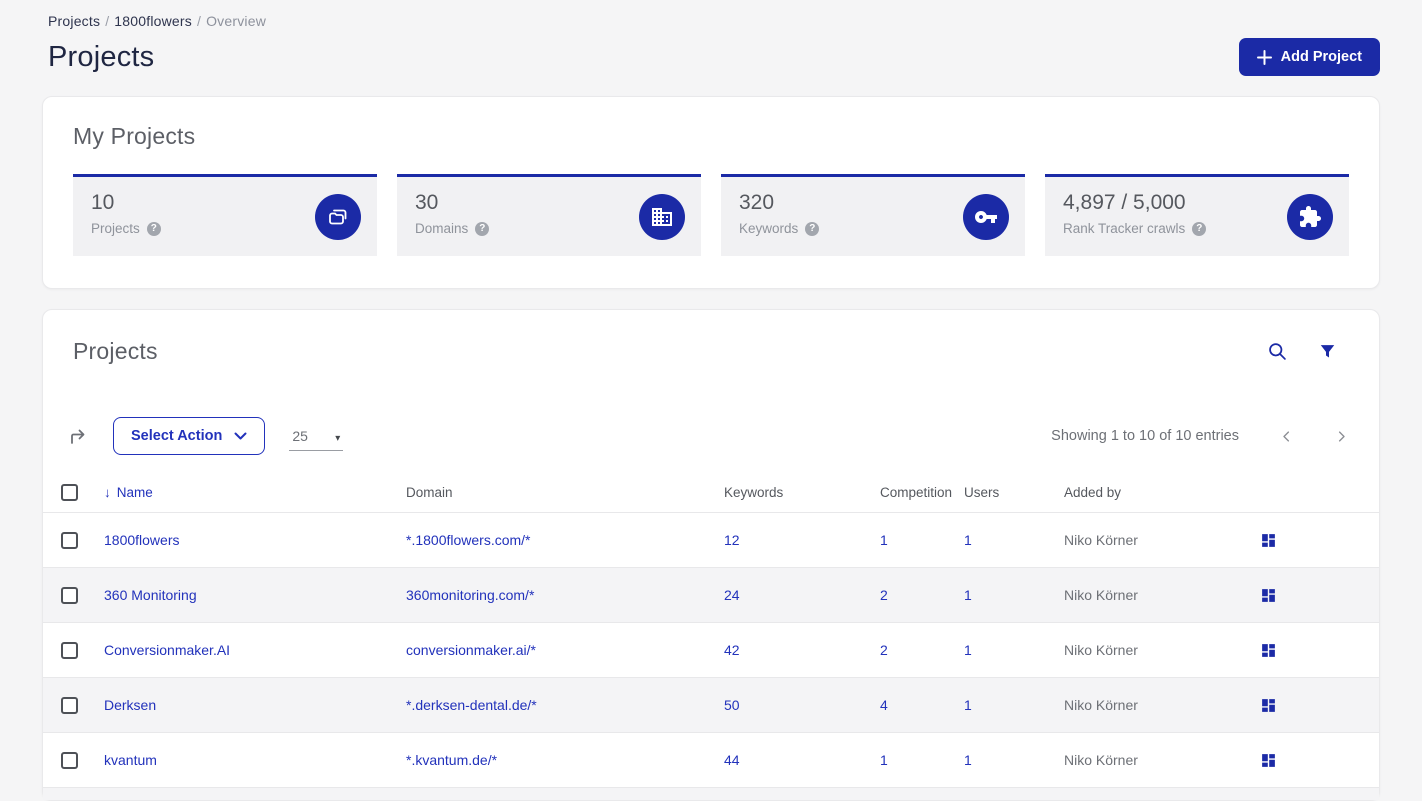 Image resolution: width=1422 pixels, height=801 pixels. I want to click on select-action-label: Select Action, so click(177, 436).